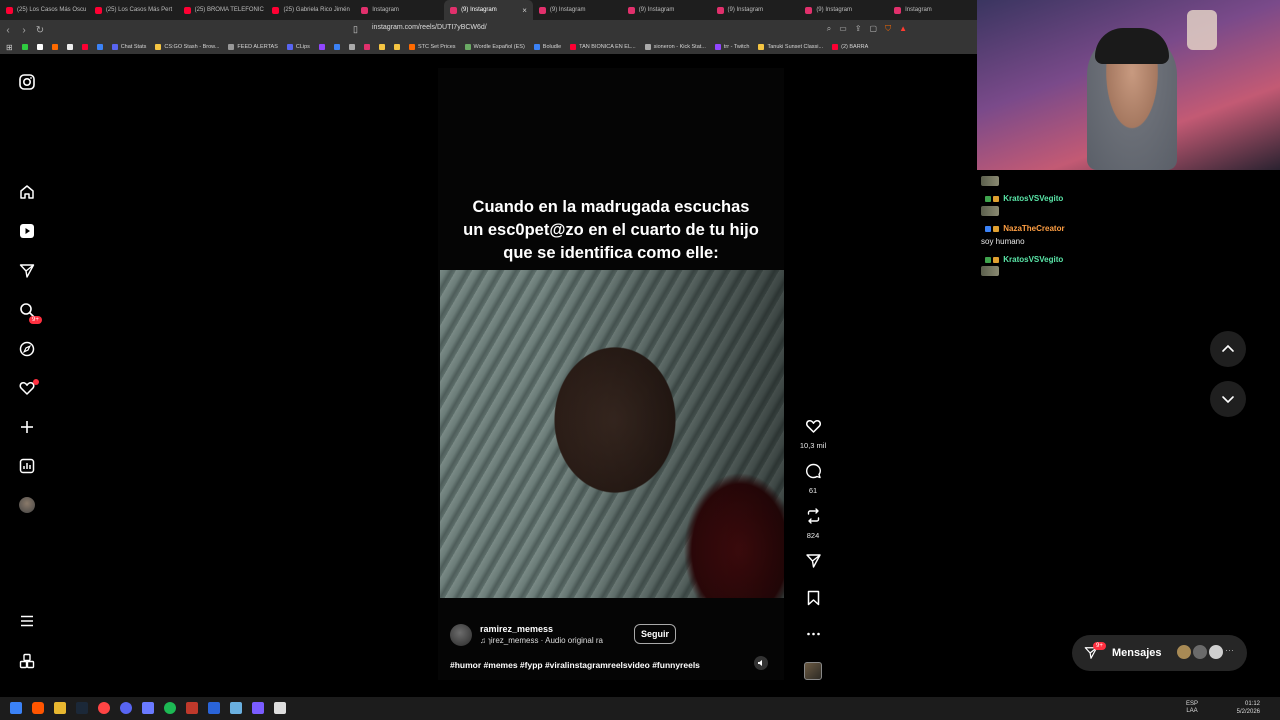  What do you see at coordinates (548, 640) in the screenshot?
I see `audio-label: ♫ ɿirez_memess · Audio original ra` at bounding box center [548, 640].